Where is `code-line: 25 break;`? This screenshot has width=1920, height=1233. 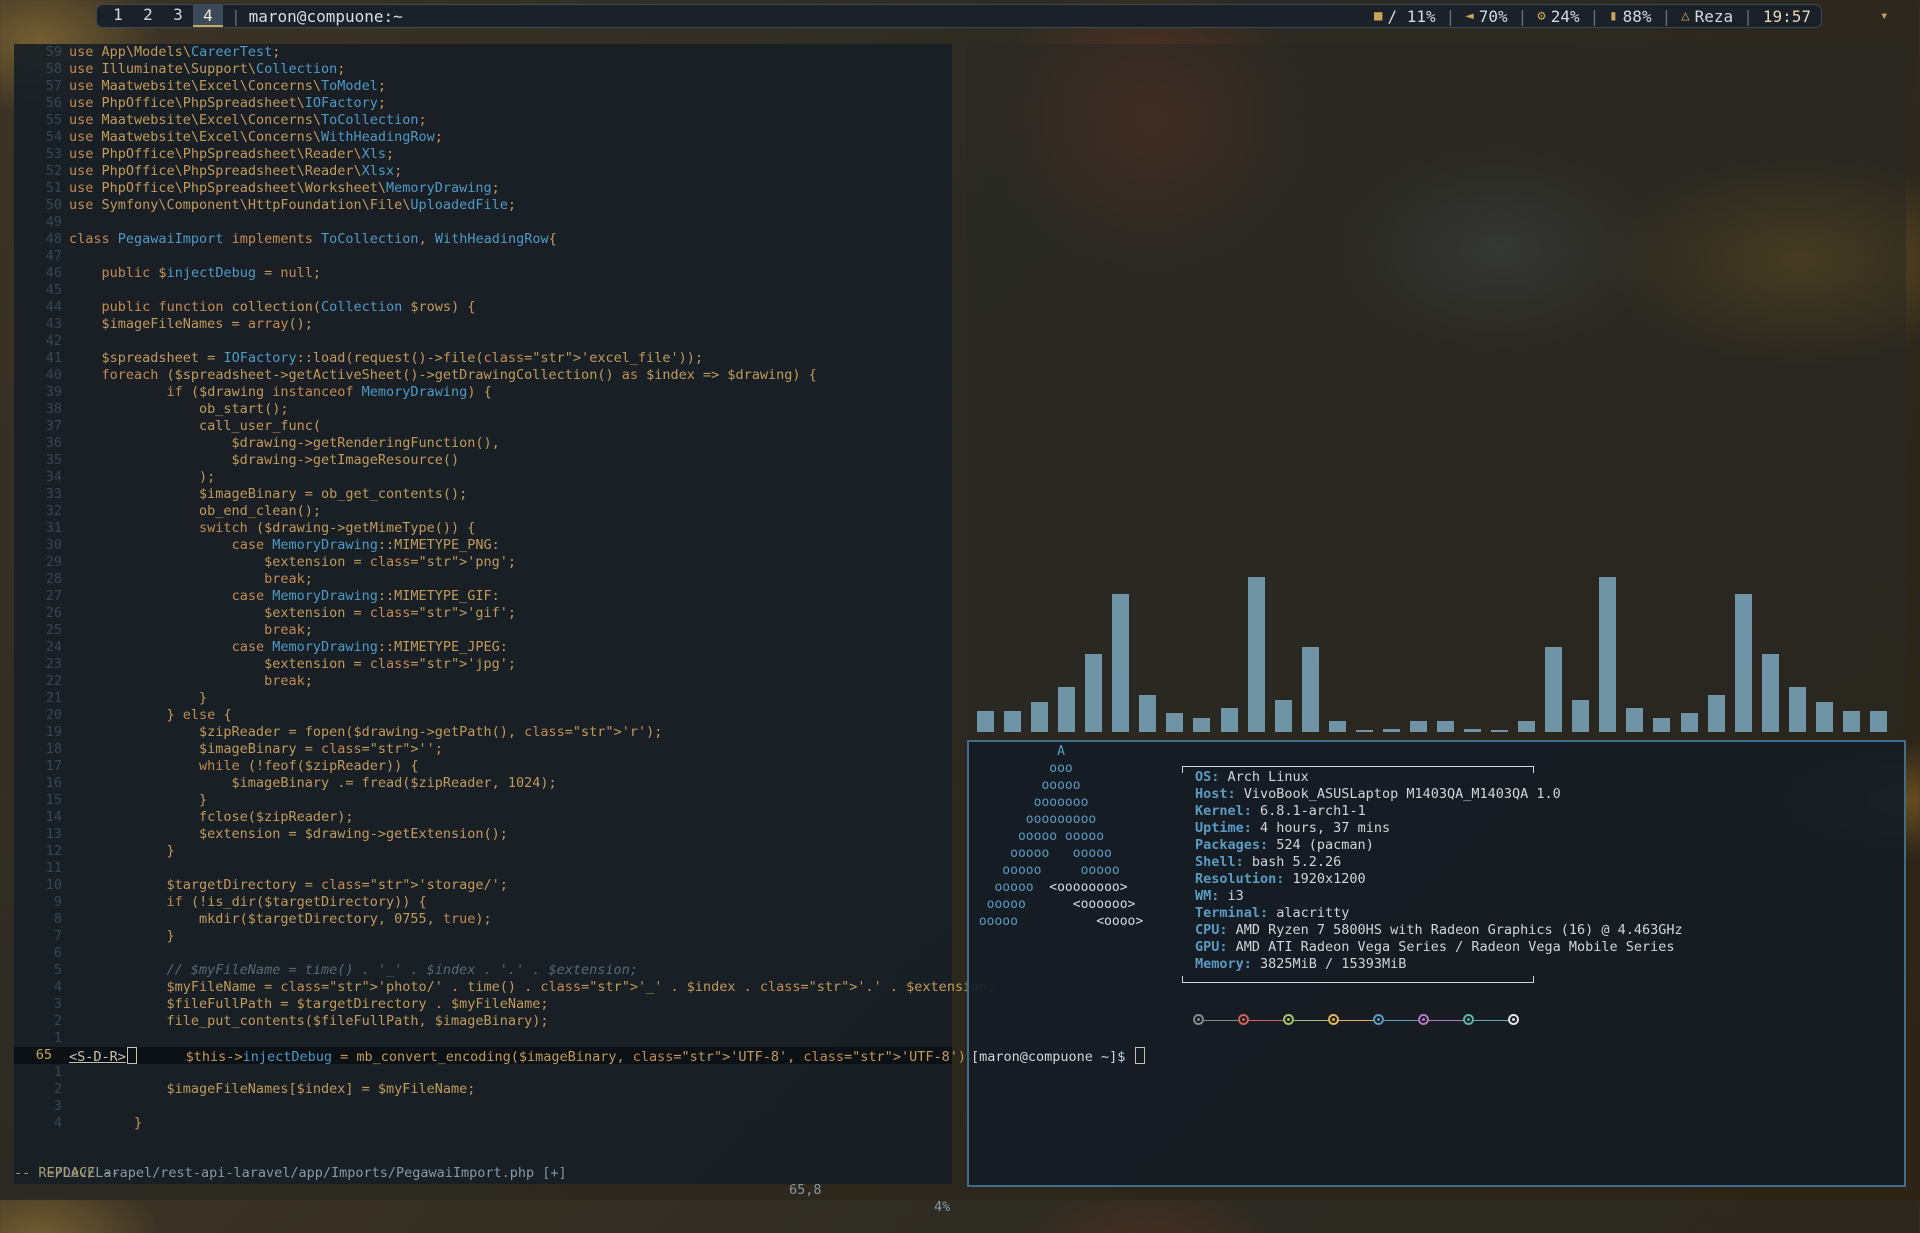 code-line: 25 break; is located at coordinates (483, 630).